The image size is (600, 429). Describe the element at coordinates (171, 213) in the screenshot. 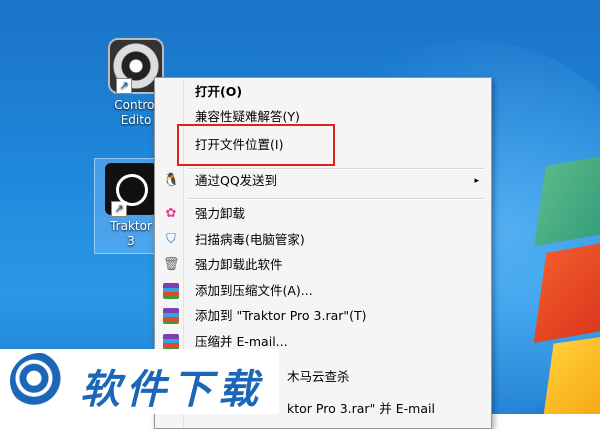

I see `colorful-flower-icon: ✿` at that location.